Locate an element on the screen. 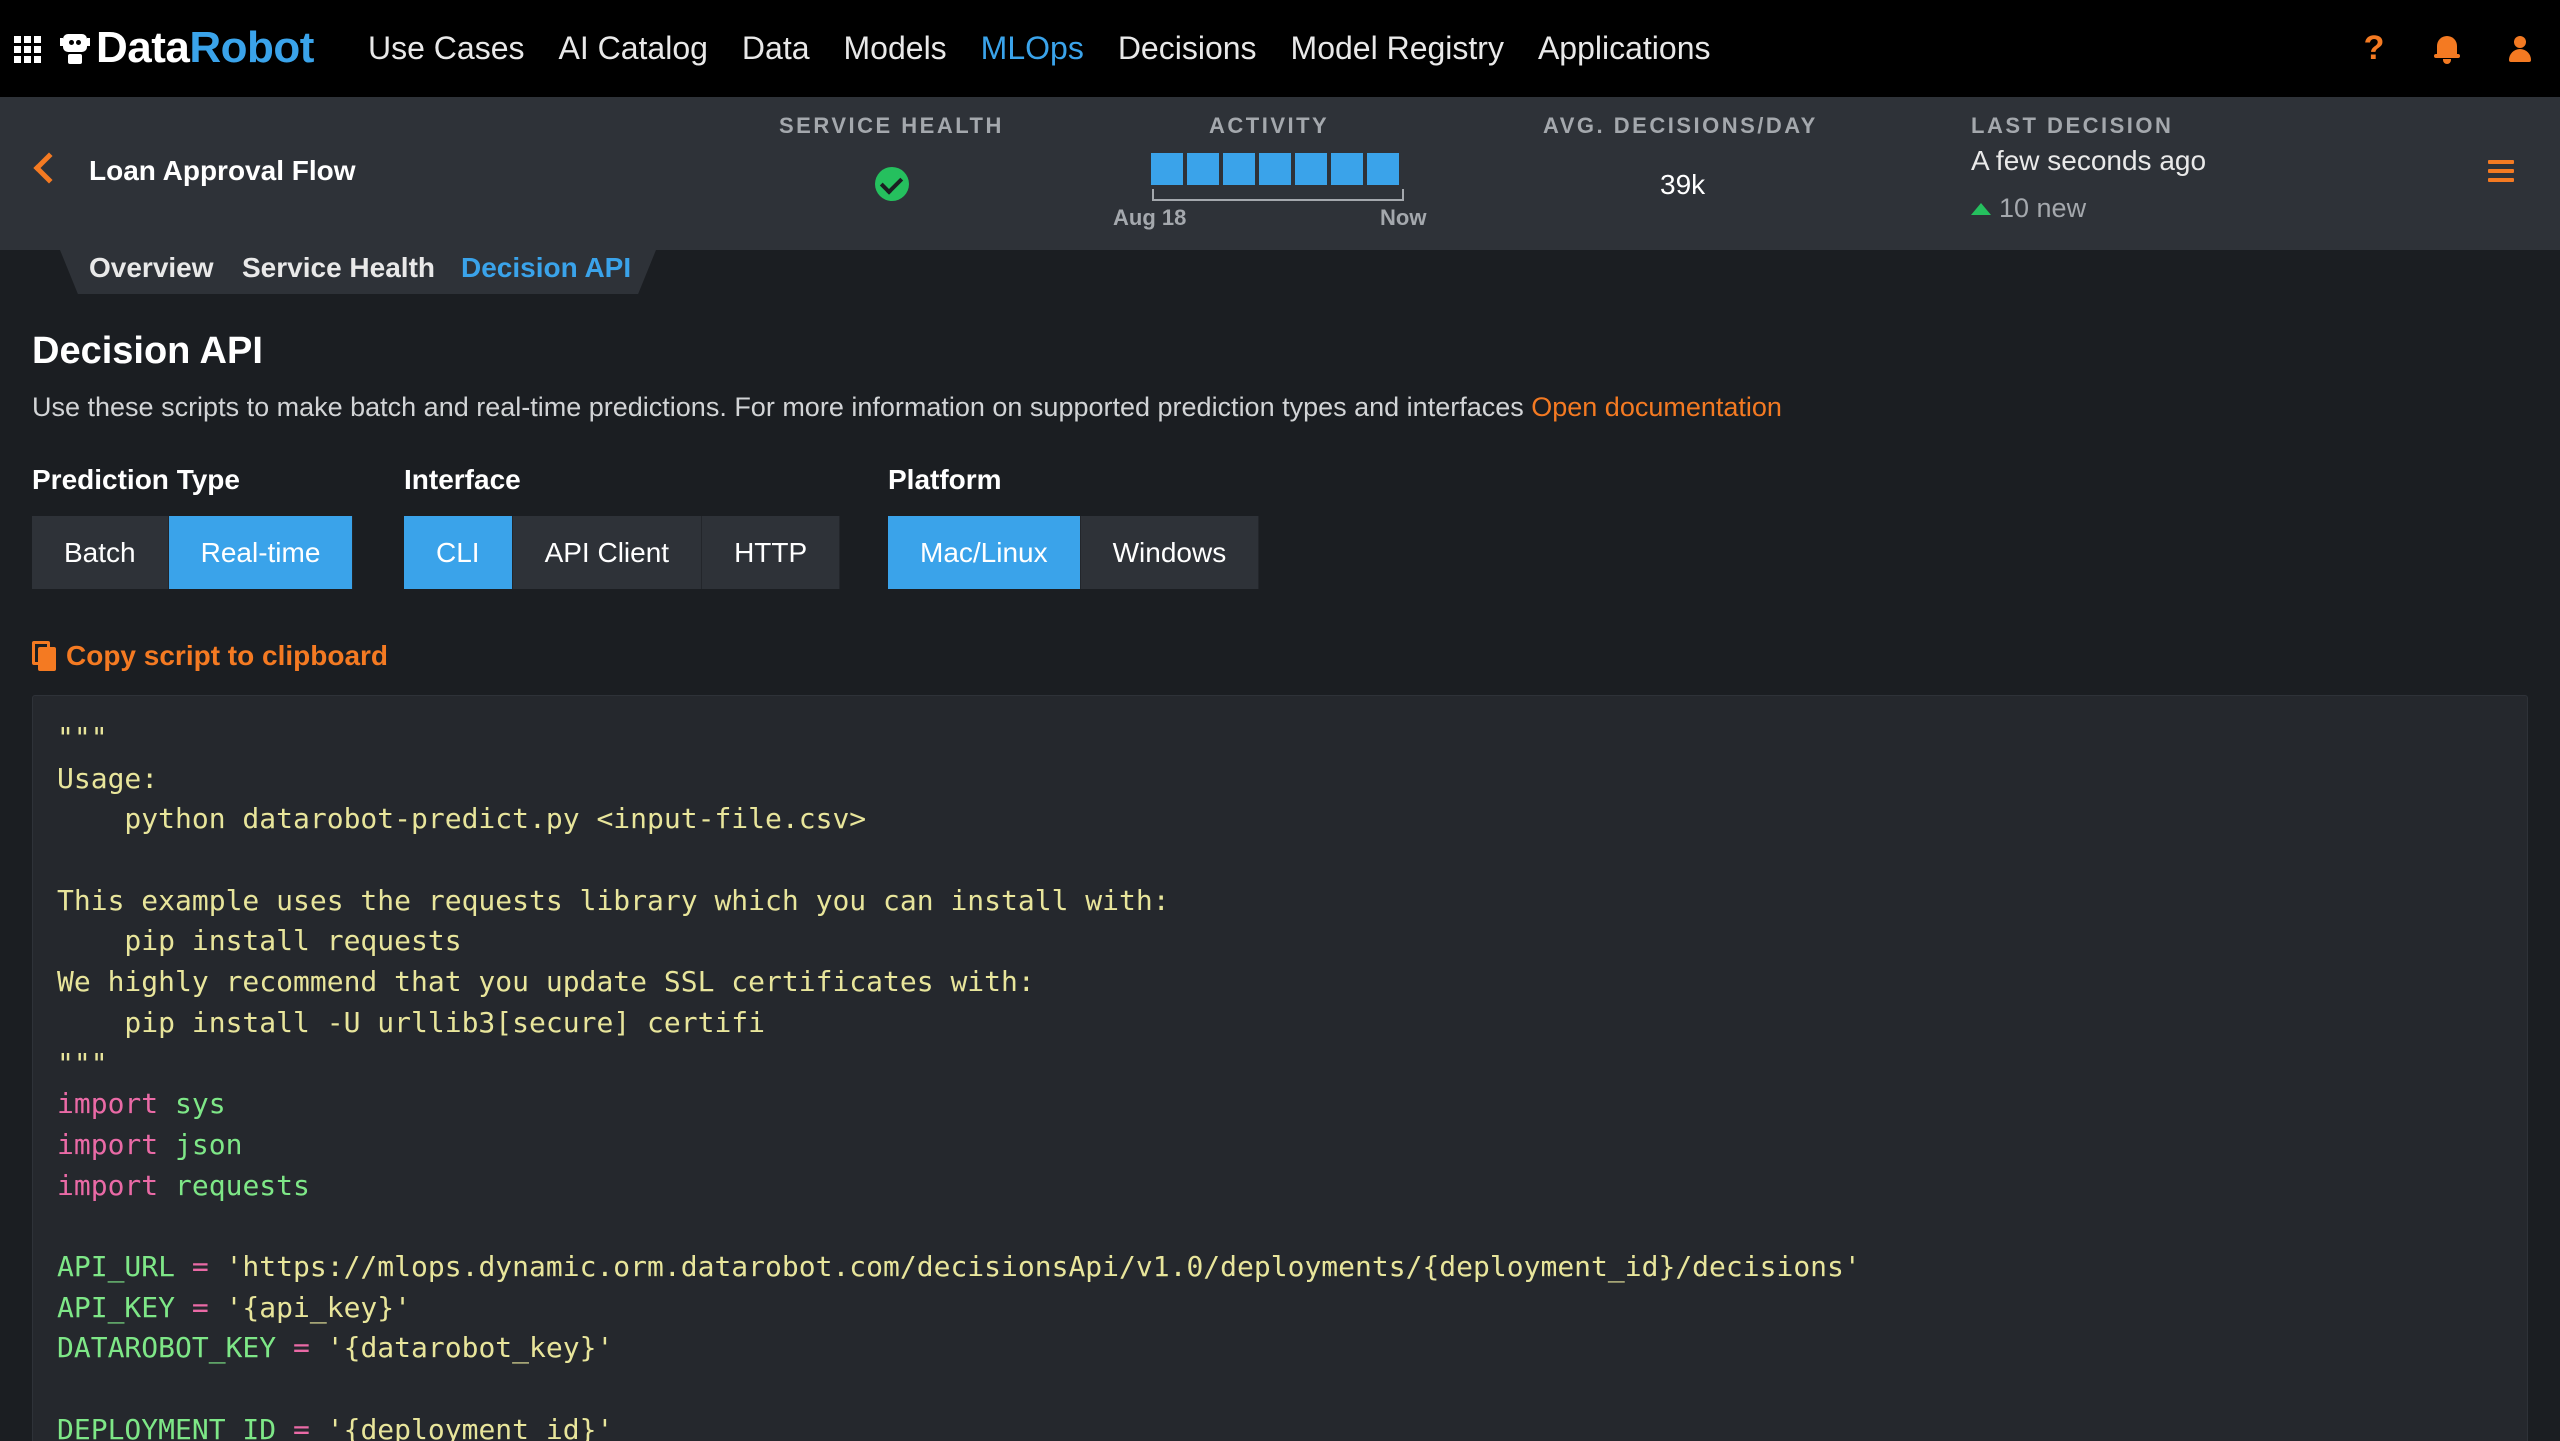 Image resolution: width=2560 pixels, height=1441 pixels. service-health-label: SERVICE HEALTH is located at coordinates (891, 125).